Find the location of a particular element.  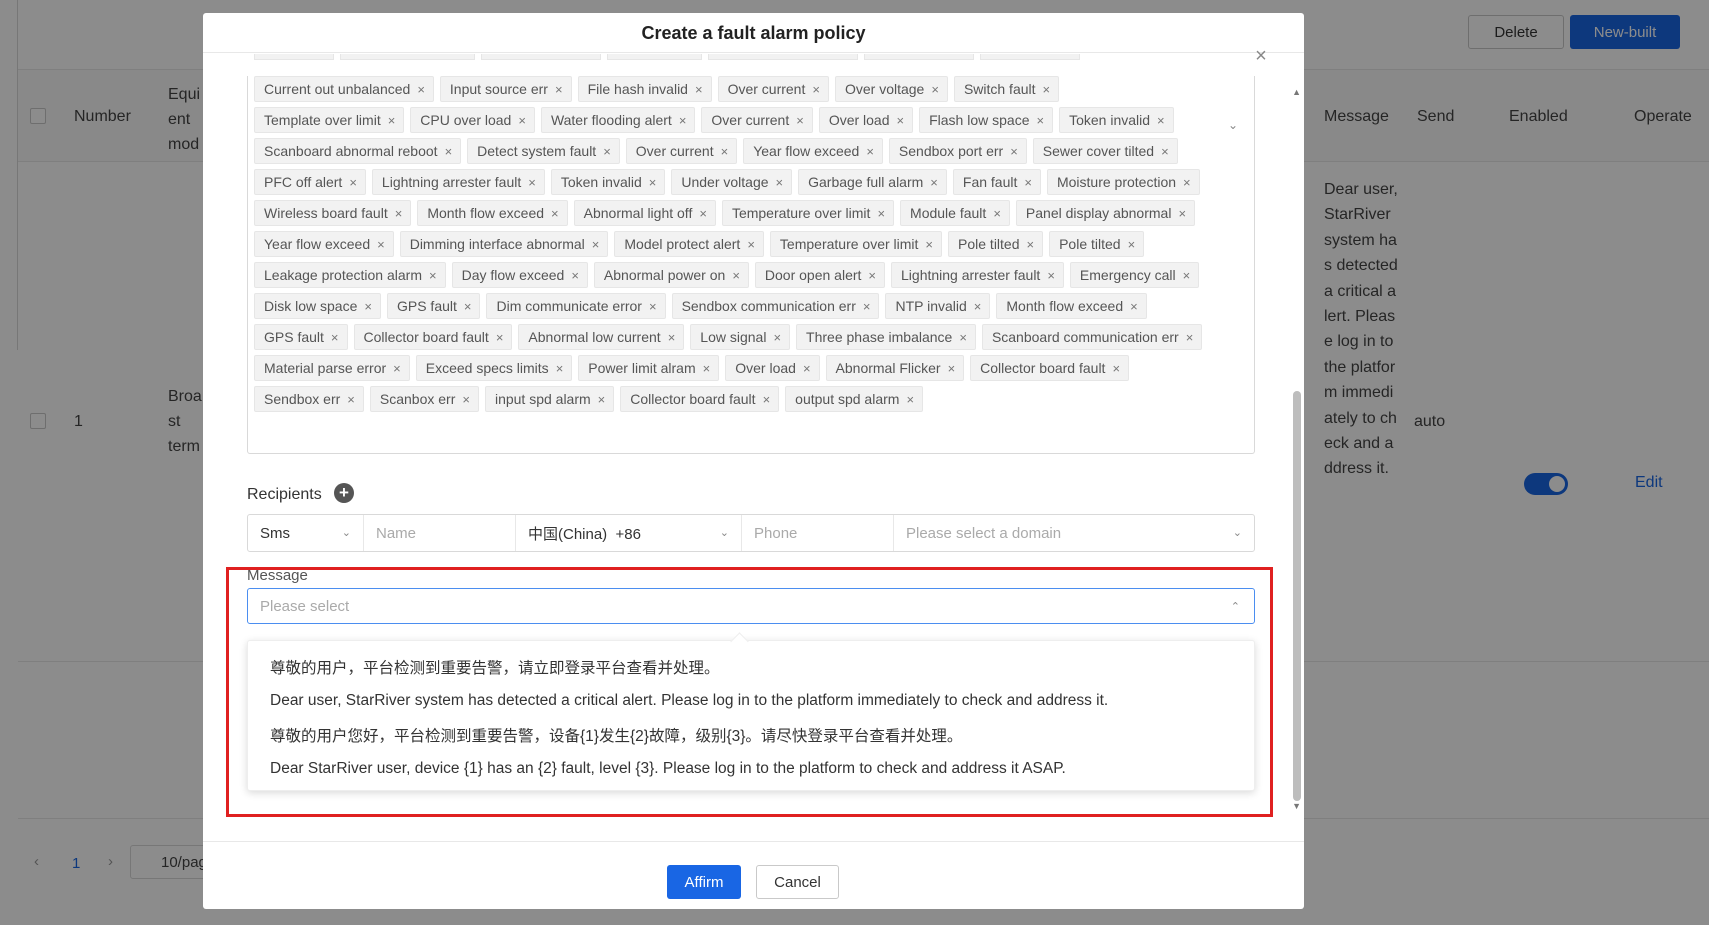

domain-select: Please select a domain ⌄ is located at coordinates (1074, 533).